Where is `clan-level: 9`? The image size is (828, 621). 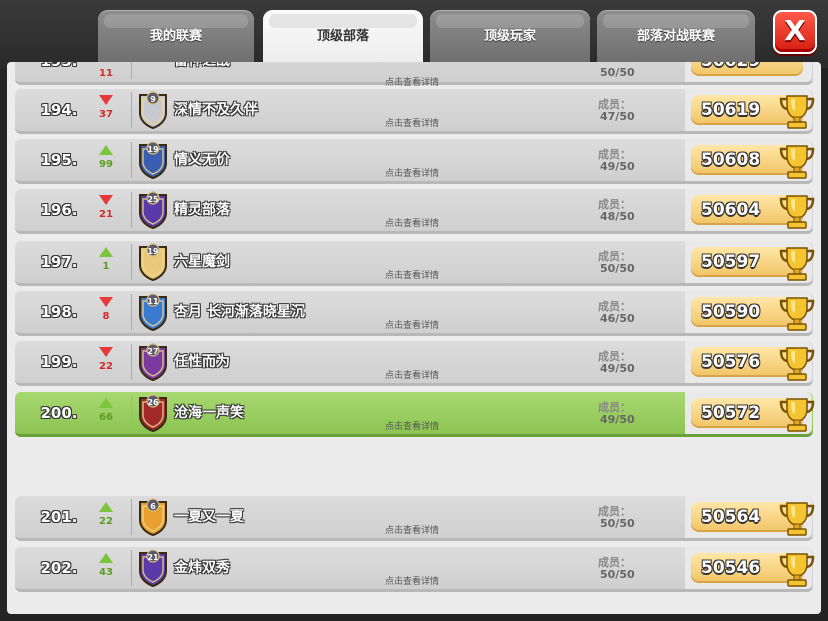 clan-level: 9 is located at coordinates (153, 99).